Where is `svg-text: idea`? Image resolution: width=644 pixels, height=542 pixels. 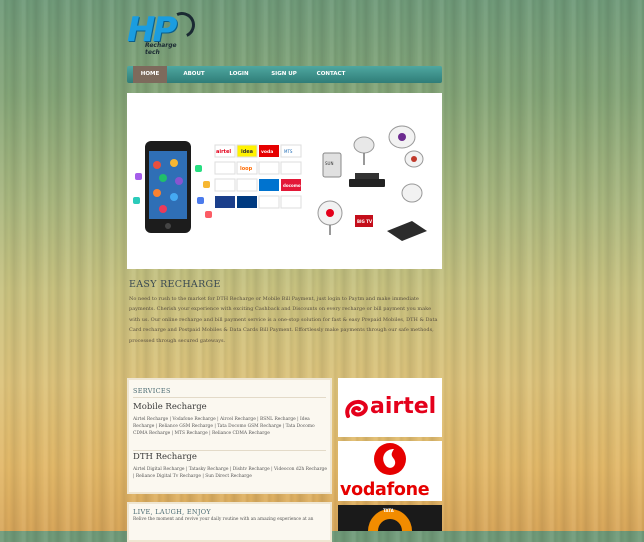 svg-text: idea is located at coordinates (247, 152).